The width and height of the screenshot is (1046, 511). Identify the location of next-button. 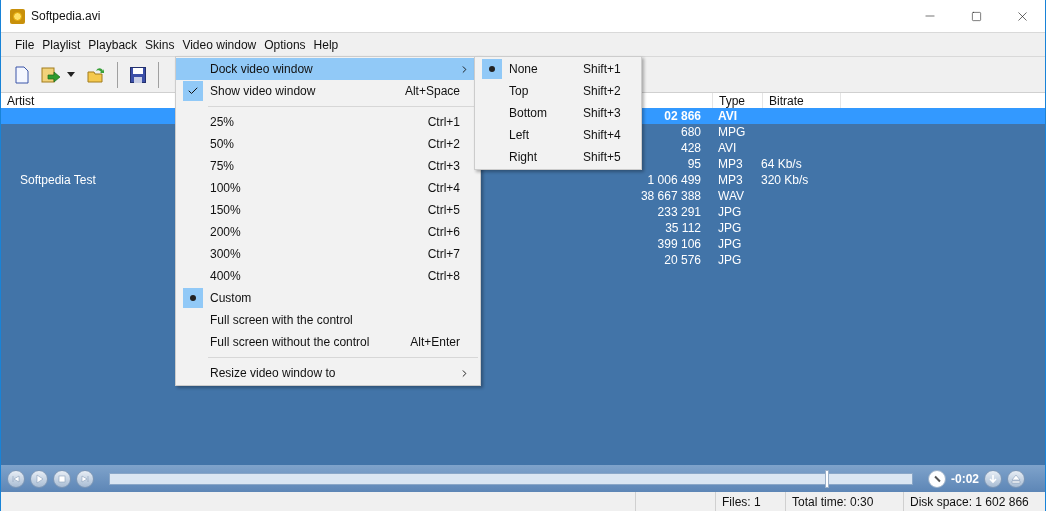
(85, 478).